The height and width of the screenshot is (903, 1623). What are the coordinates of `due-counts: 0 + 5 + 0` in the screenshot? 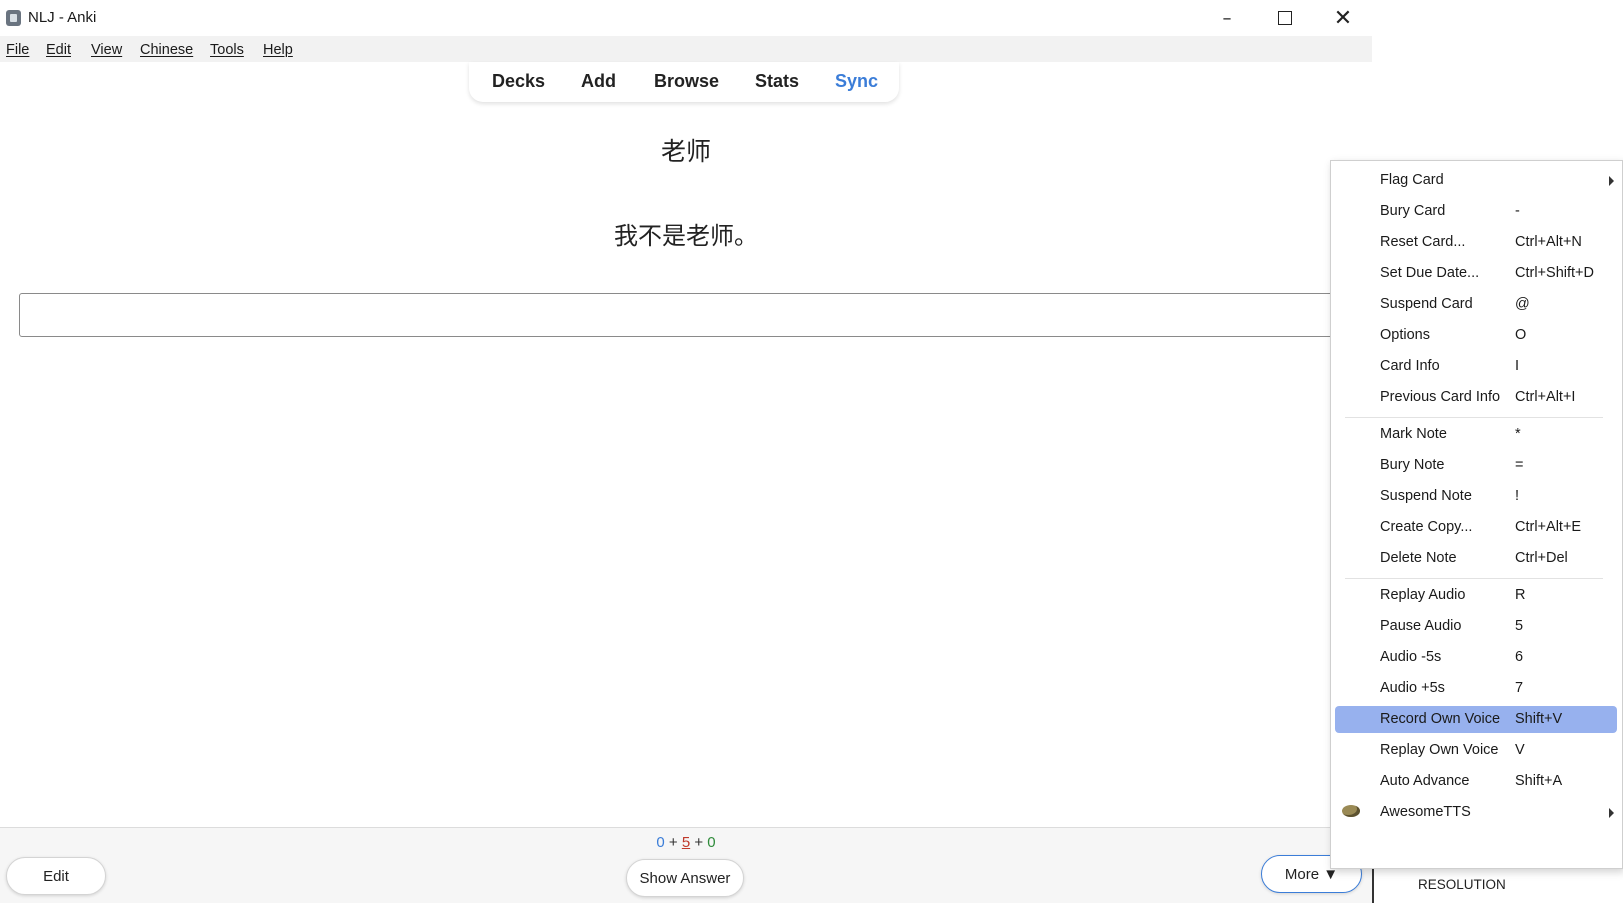 It's located at (686, 842).